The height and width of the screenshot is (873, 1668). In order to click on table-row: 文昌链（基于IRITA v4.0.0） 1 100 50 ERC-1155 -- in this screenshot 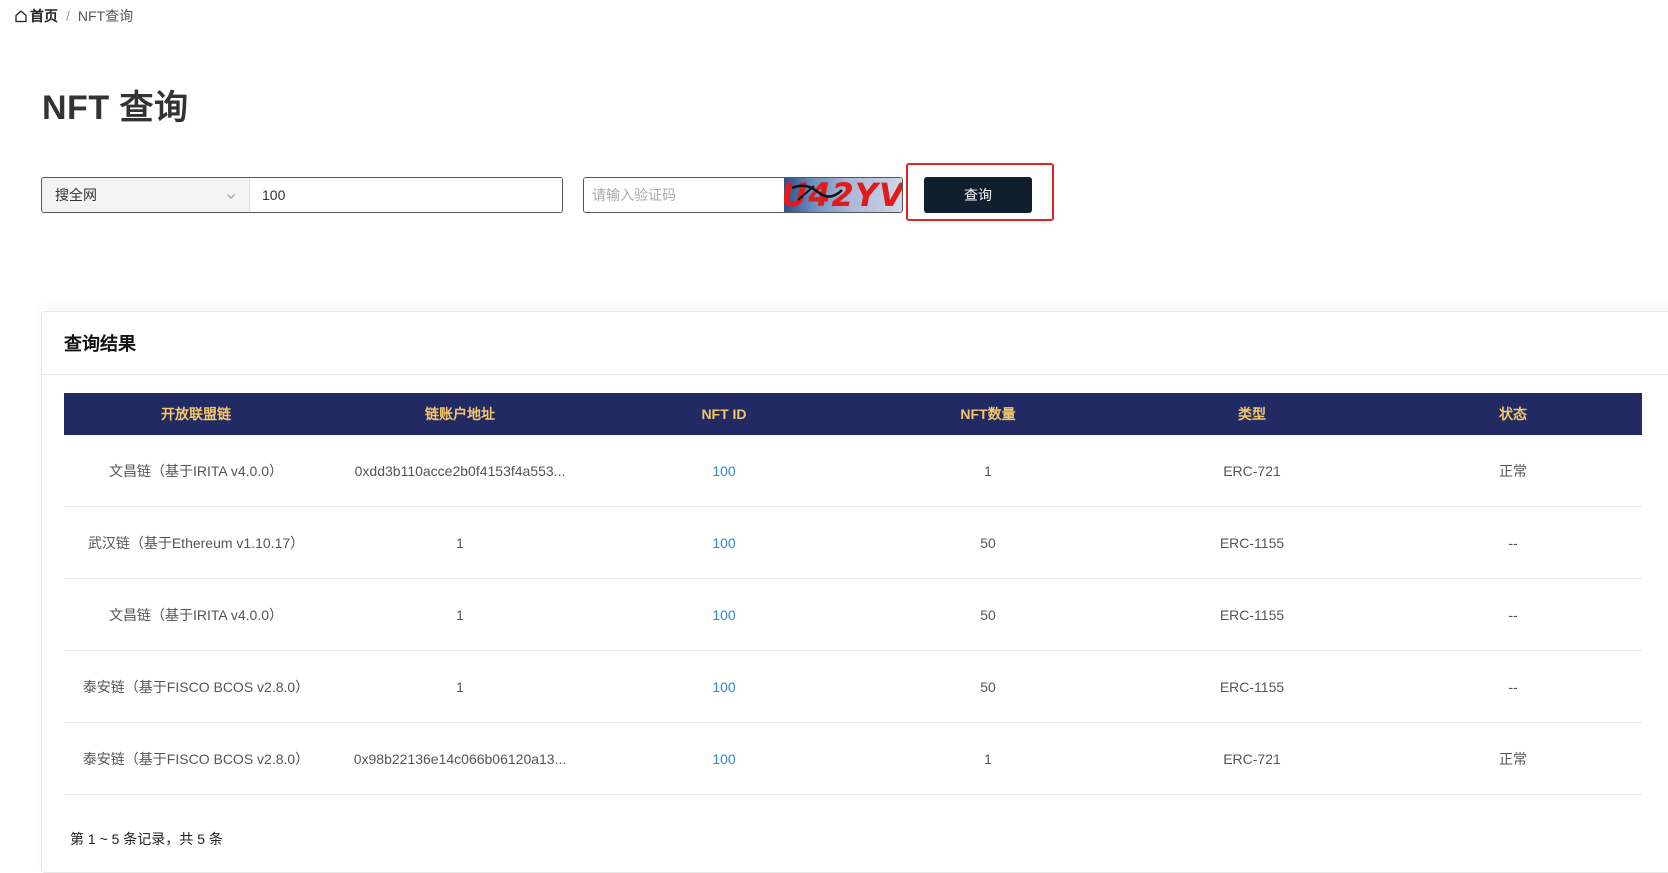, I will do `click(853, 614)`.